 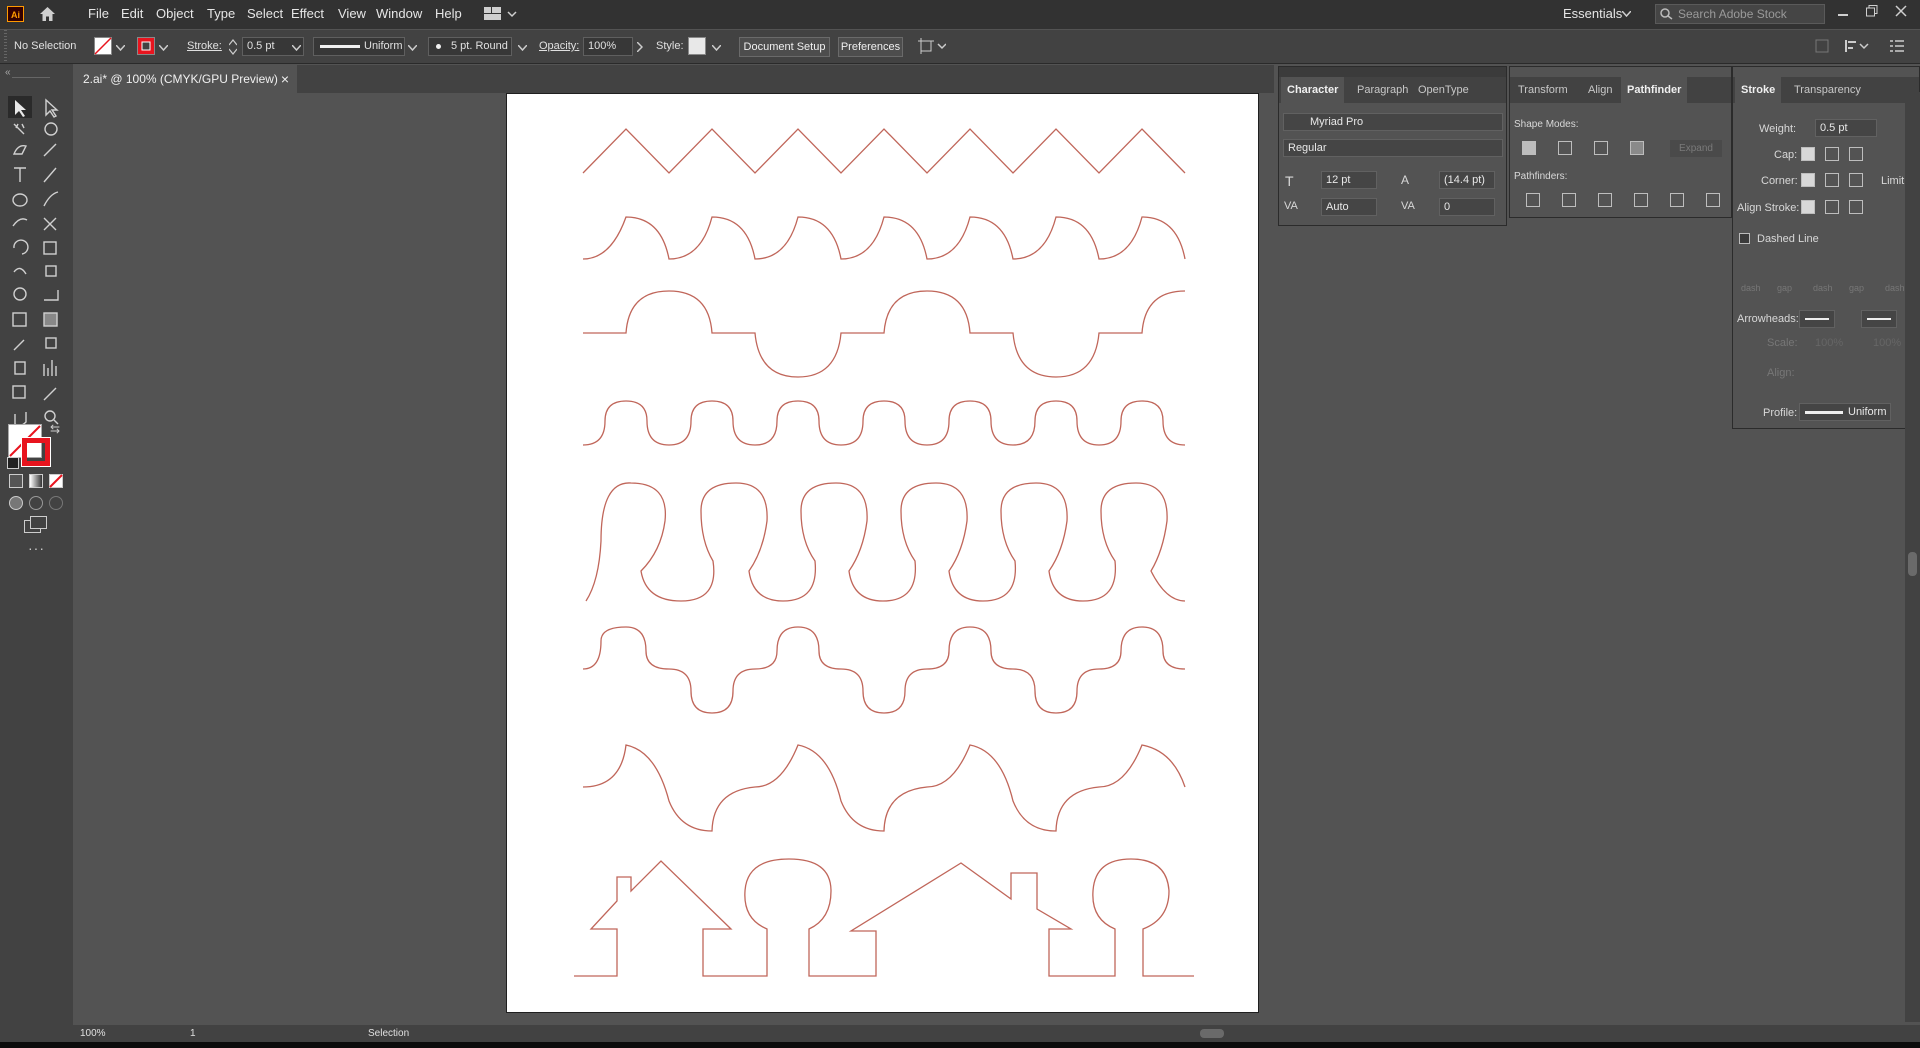 What do you see at coordinates (784, 47) in the screenshot?
I see `document-setup-button: Document Setup` at bounding box center [784, 47].